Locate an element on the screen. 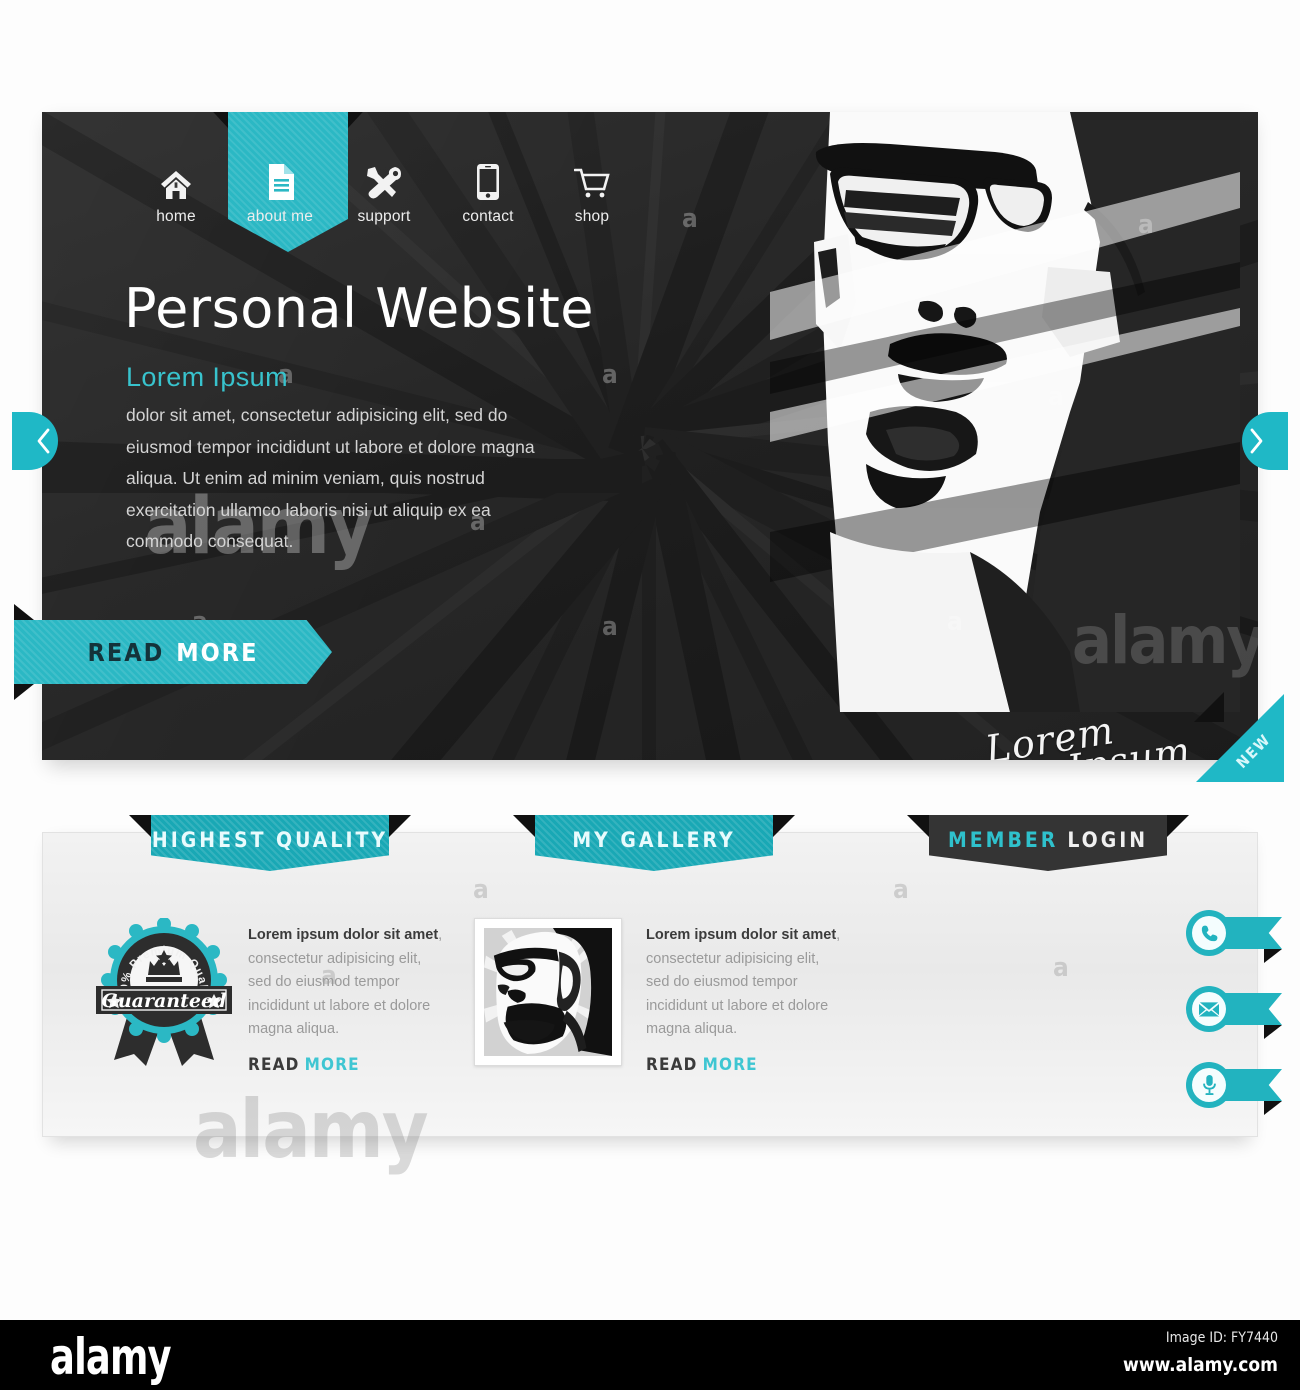  ribbon-body: MY GALLERY is located at coordinates (654, 843).